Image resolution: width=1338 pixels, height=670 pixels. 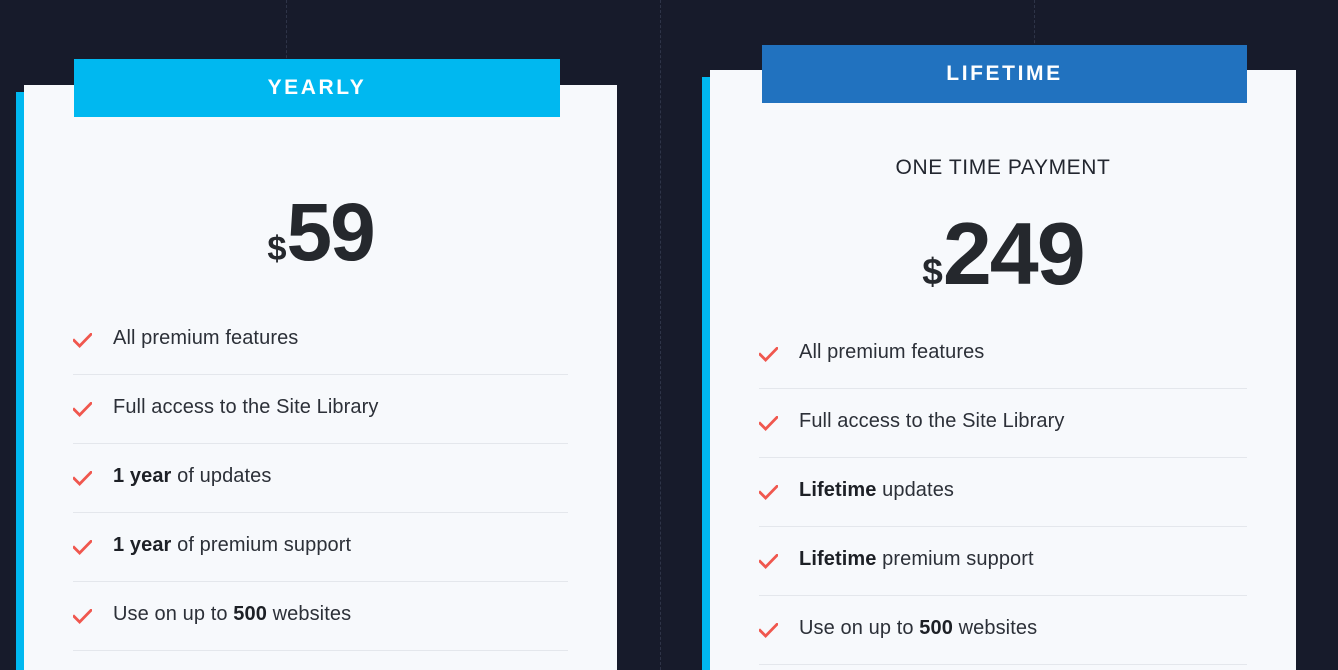 I want to click on feature-item: Lifetime updates, so click(x=1003, y=503).